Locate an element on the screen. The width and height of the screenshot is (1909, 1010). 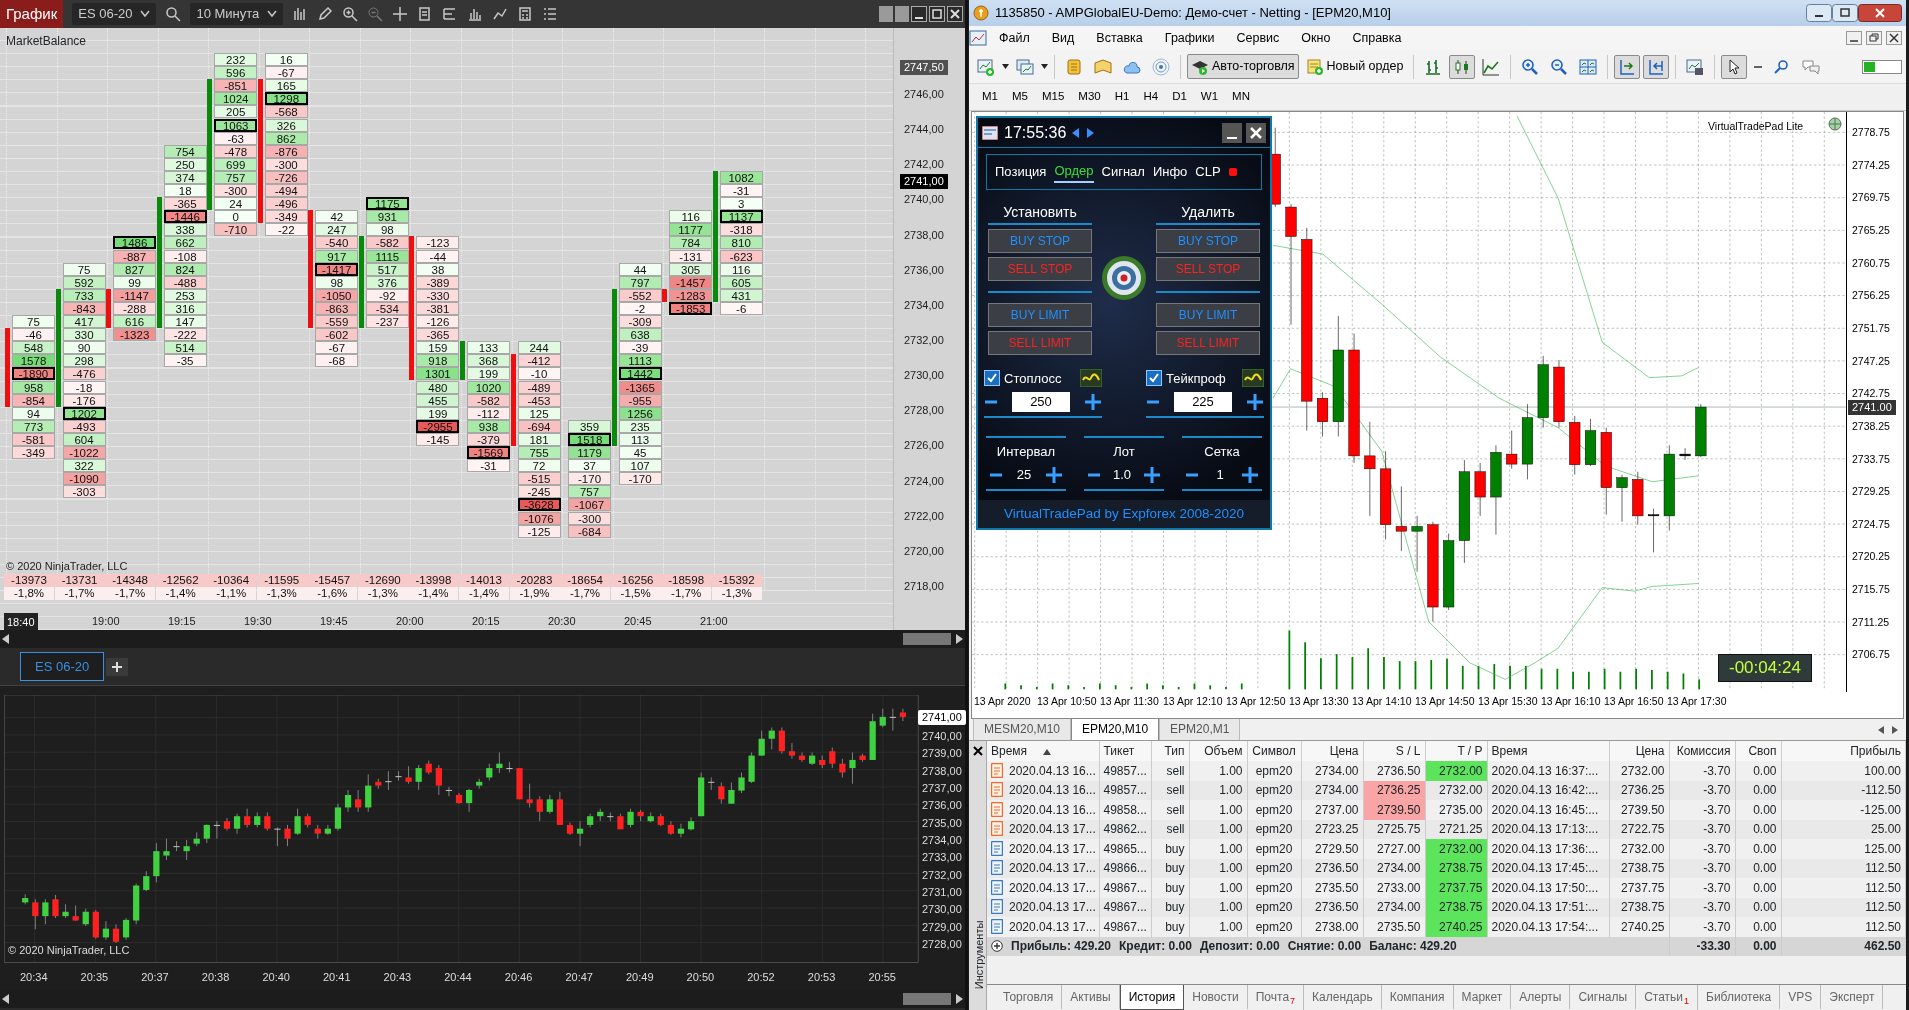
terminal-tab: Новости is located at coordinates (1216, 997).